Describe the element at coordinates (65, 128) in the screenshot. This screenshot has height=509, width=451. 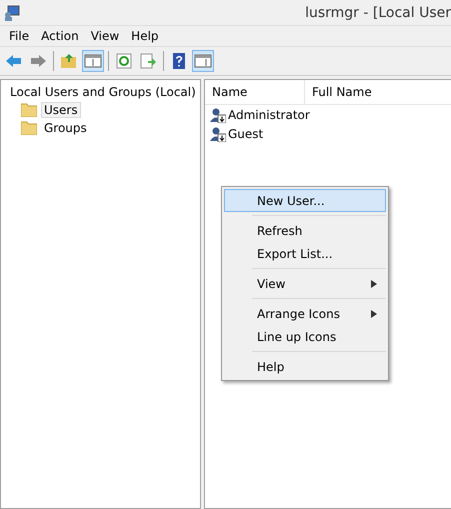
I see `tree-item: Groups` at that location.